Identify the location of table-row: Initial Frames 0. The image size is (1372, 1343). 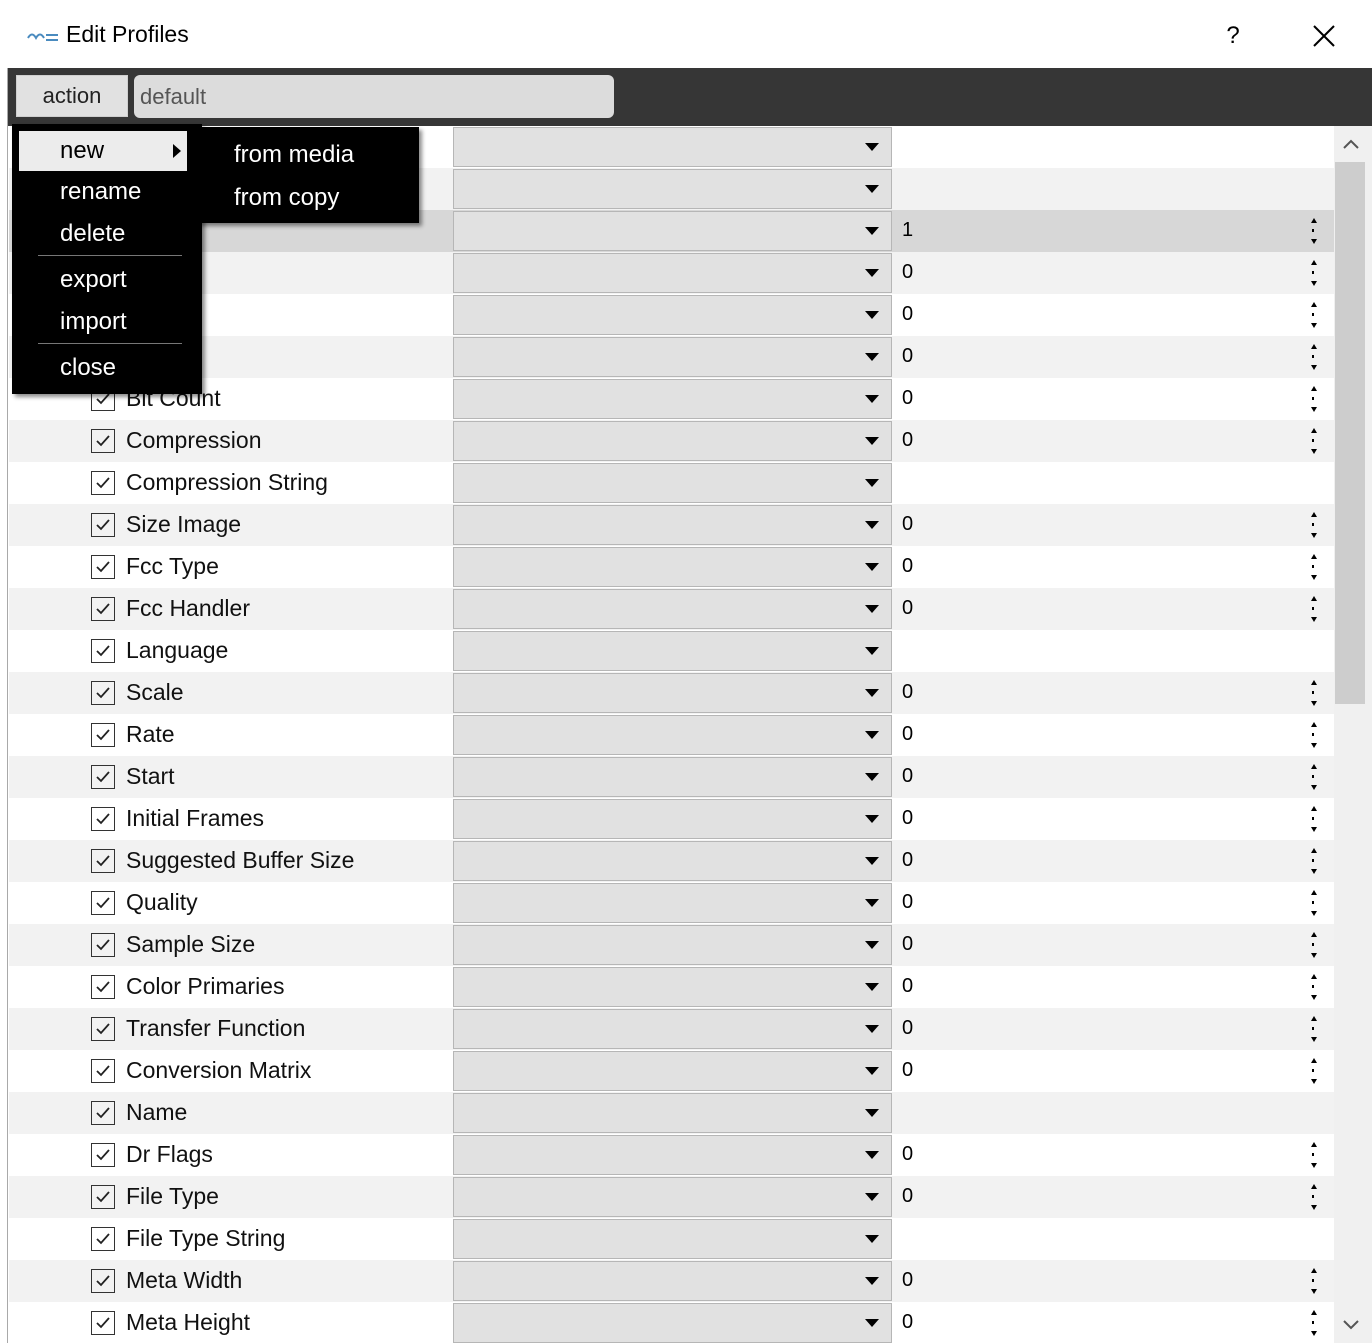
(671, 819).